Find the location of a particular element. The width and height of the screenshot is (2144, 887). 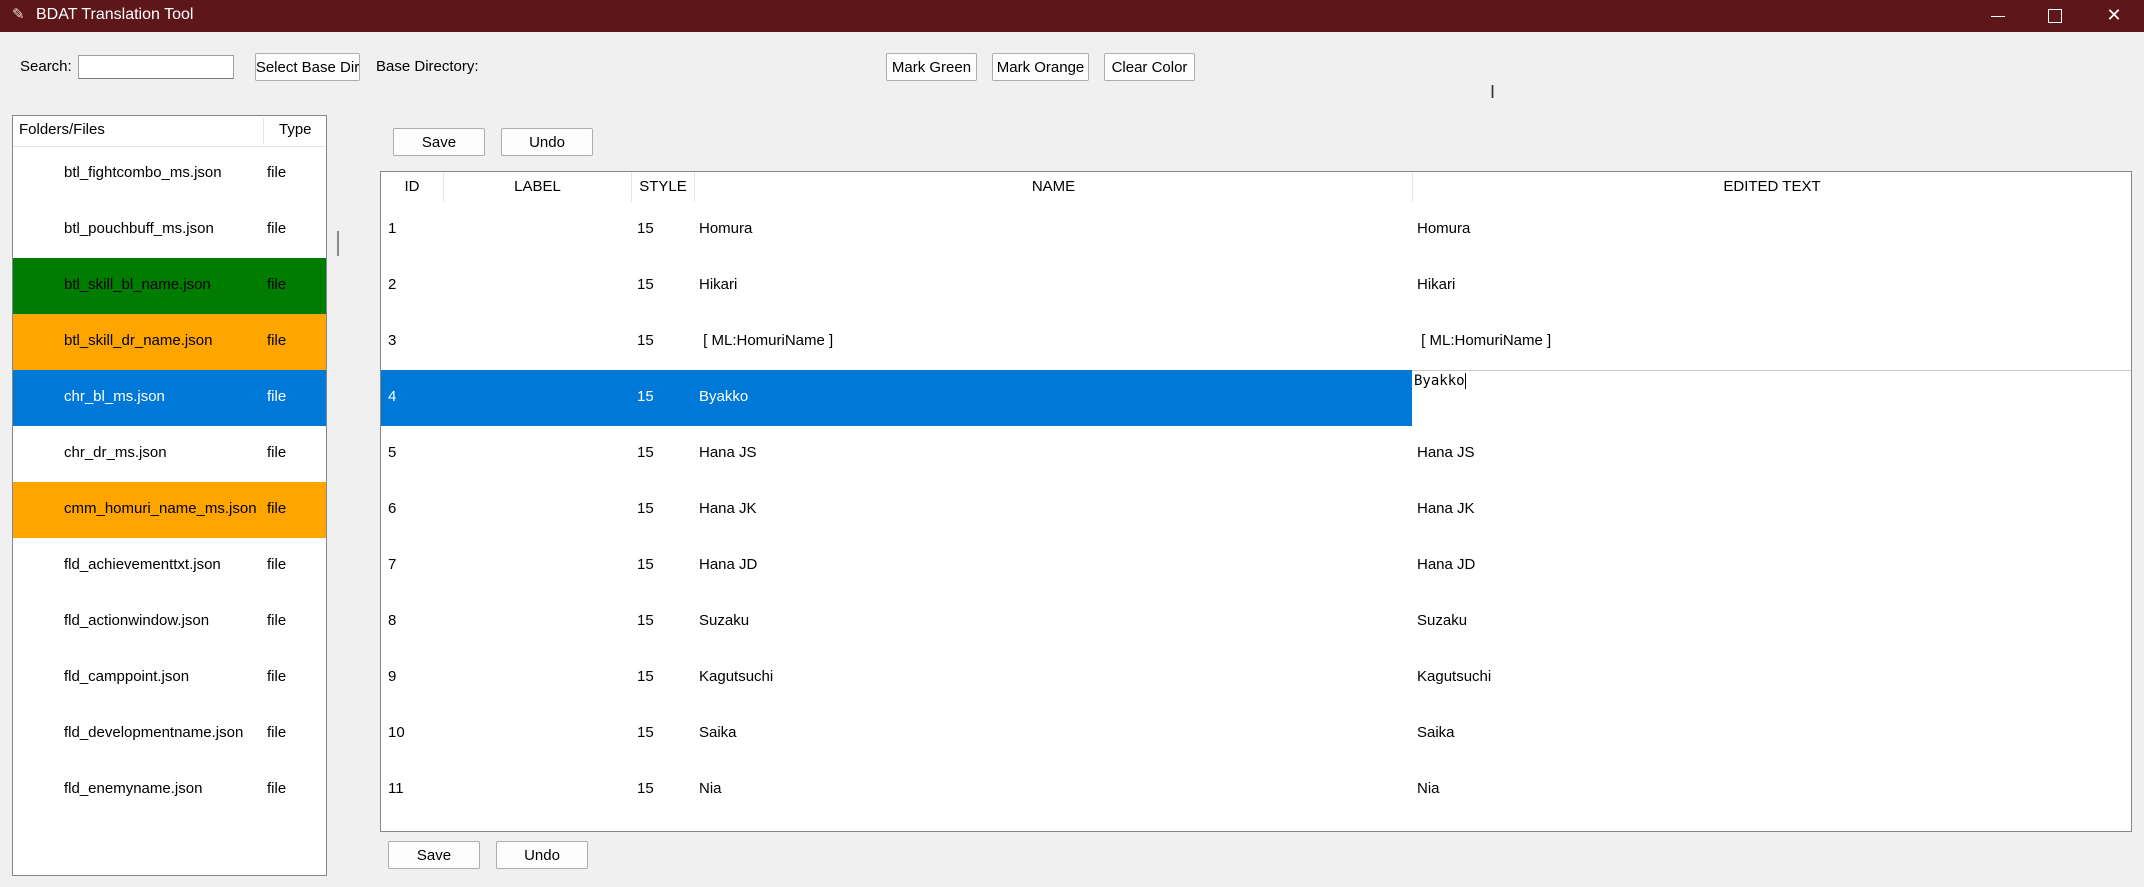

col-name: NAME is located at coordinates (1053, 186).